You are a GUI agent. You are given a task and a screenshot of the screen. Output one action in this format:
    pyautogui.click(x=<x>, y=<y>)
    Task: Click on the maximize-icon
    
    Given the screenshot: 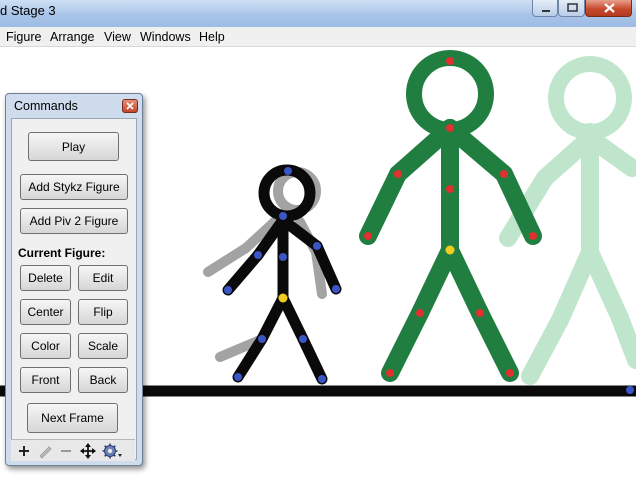 What is the action you would take?
    pyautogui.click(x=572, y=7)
    